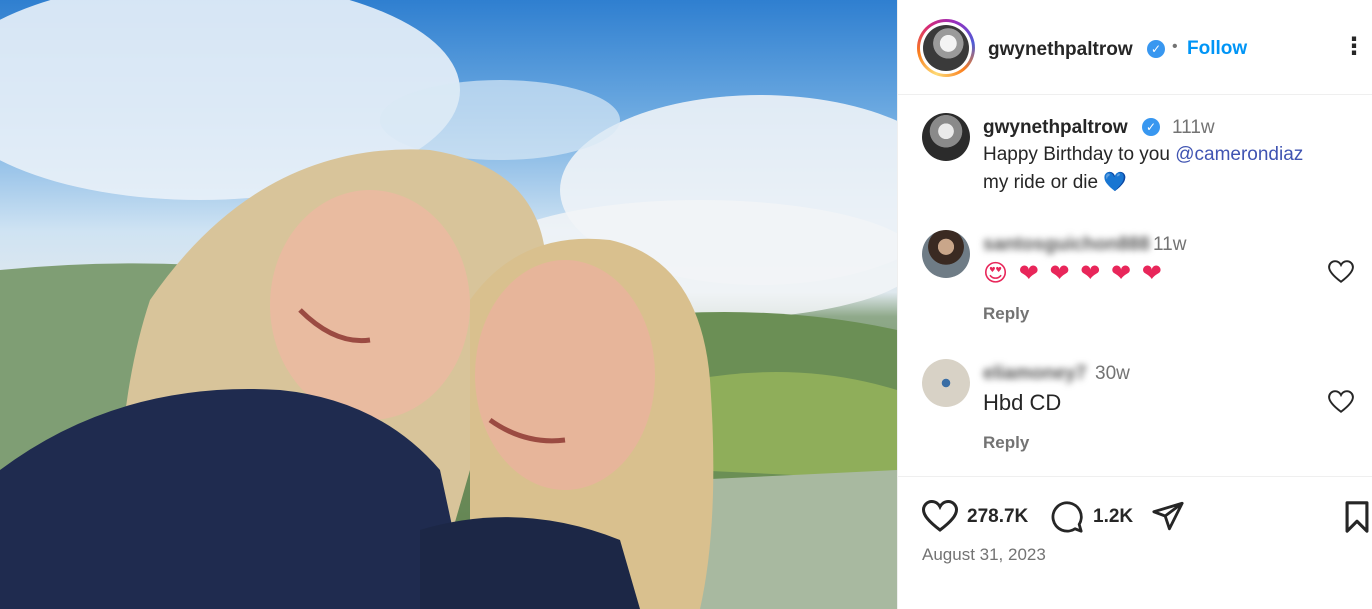 The image size is (1372, 609). I want to click on author-username: gwynethpaltrow, so click(1060, 50).